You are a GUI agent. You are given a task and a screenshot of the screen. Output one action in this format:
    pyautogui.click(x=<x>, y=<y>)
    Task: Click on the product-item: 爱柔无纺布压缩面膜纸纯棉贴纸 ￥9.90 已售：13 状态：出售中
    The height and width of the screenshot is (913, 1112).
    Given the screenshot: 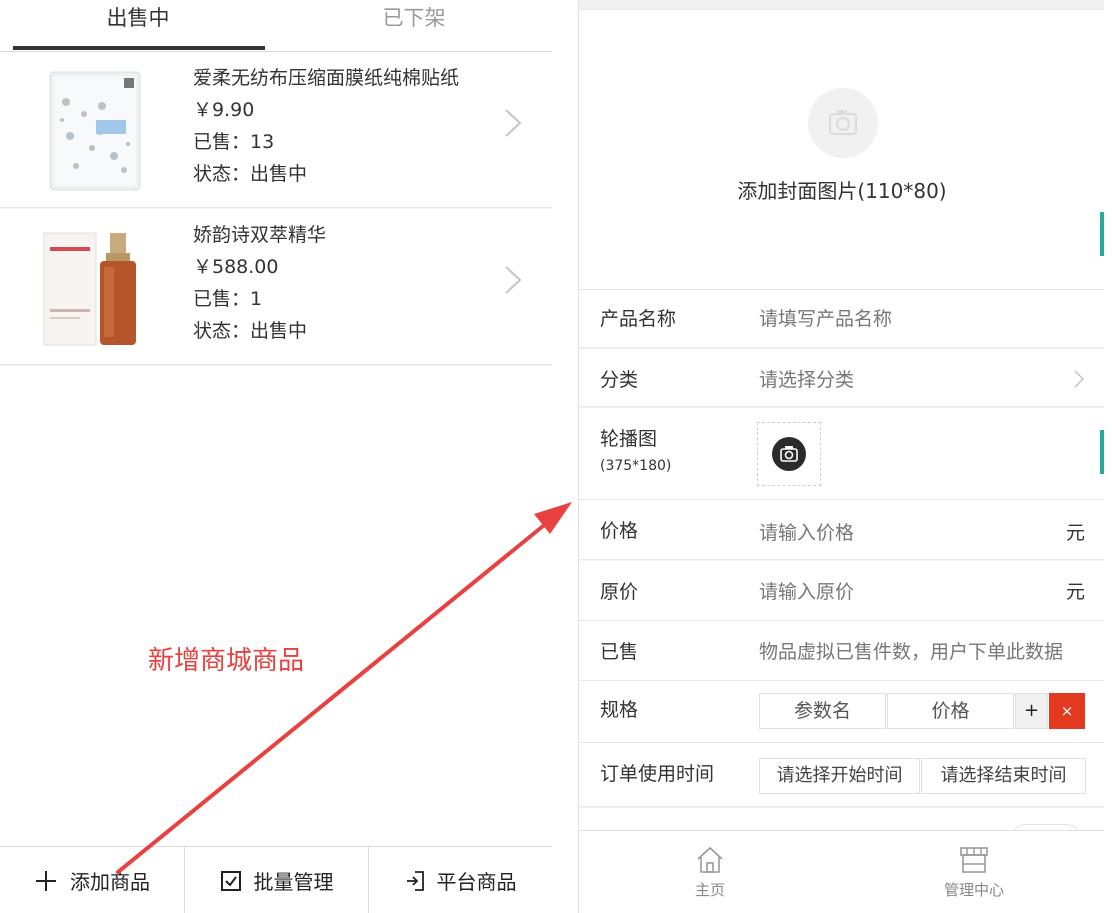 What is the action you would take?
    pyautogui.click(x=276, y=130)
    